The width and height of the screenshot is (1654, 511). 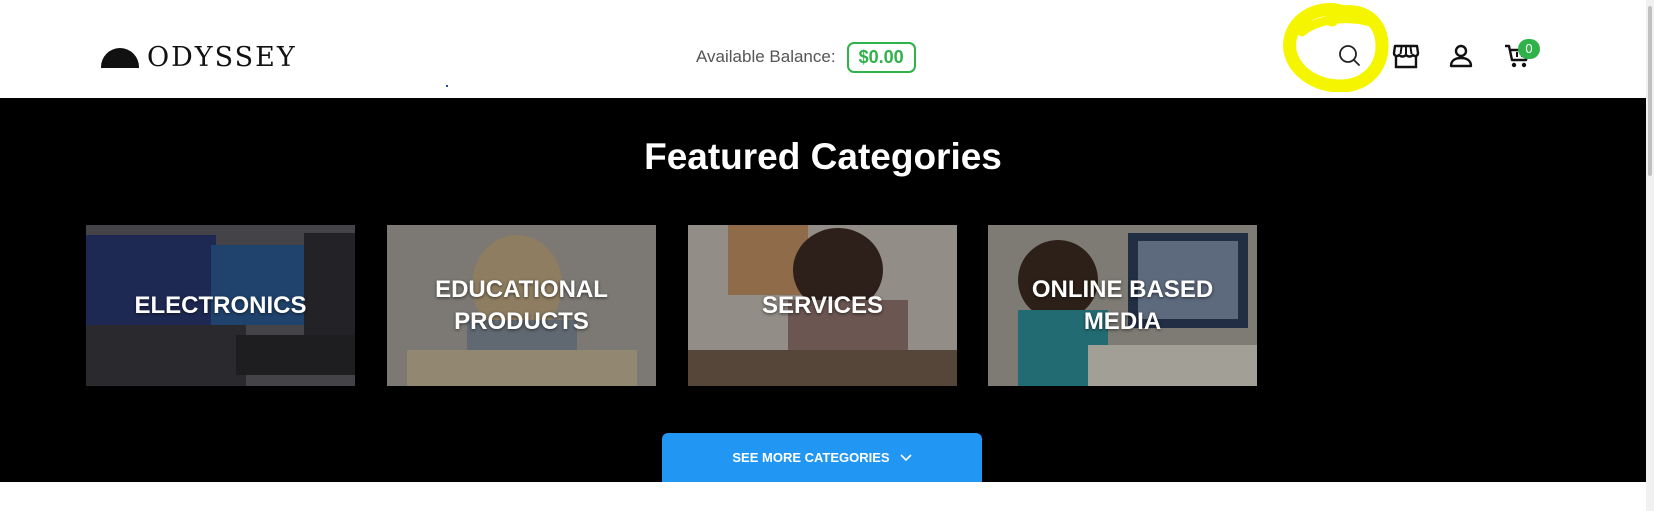 I want to click on store-button, so click(x=1406, y=56).